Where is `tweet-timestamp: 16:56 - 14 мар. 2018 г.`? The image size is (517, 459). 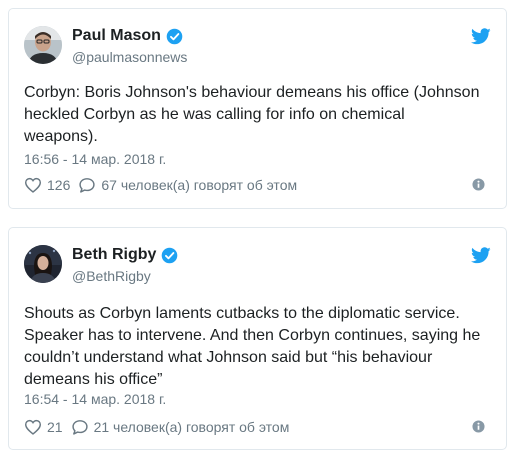 tweet-timestamp: 16:56 - 14 мар. 2018 г. is located at coordinates (95, 159).